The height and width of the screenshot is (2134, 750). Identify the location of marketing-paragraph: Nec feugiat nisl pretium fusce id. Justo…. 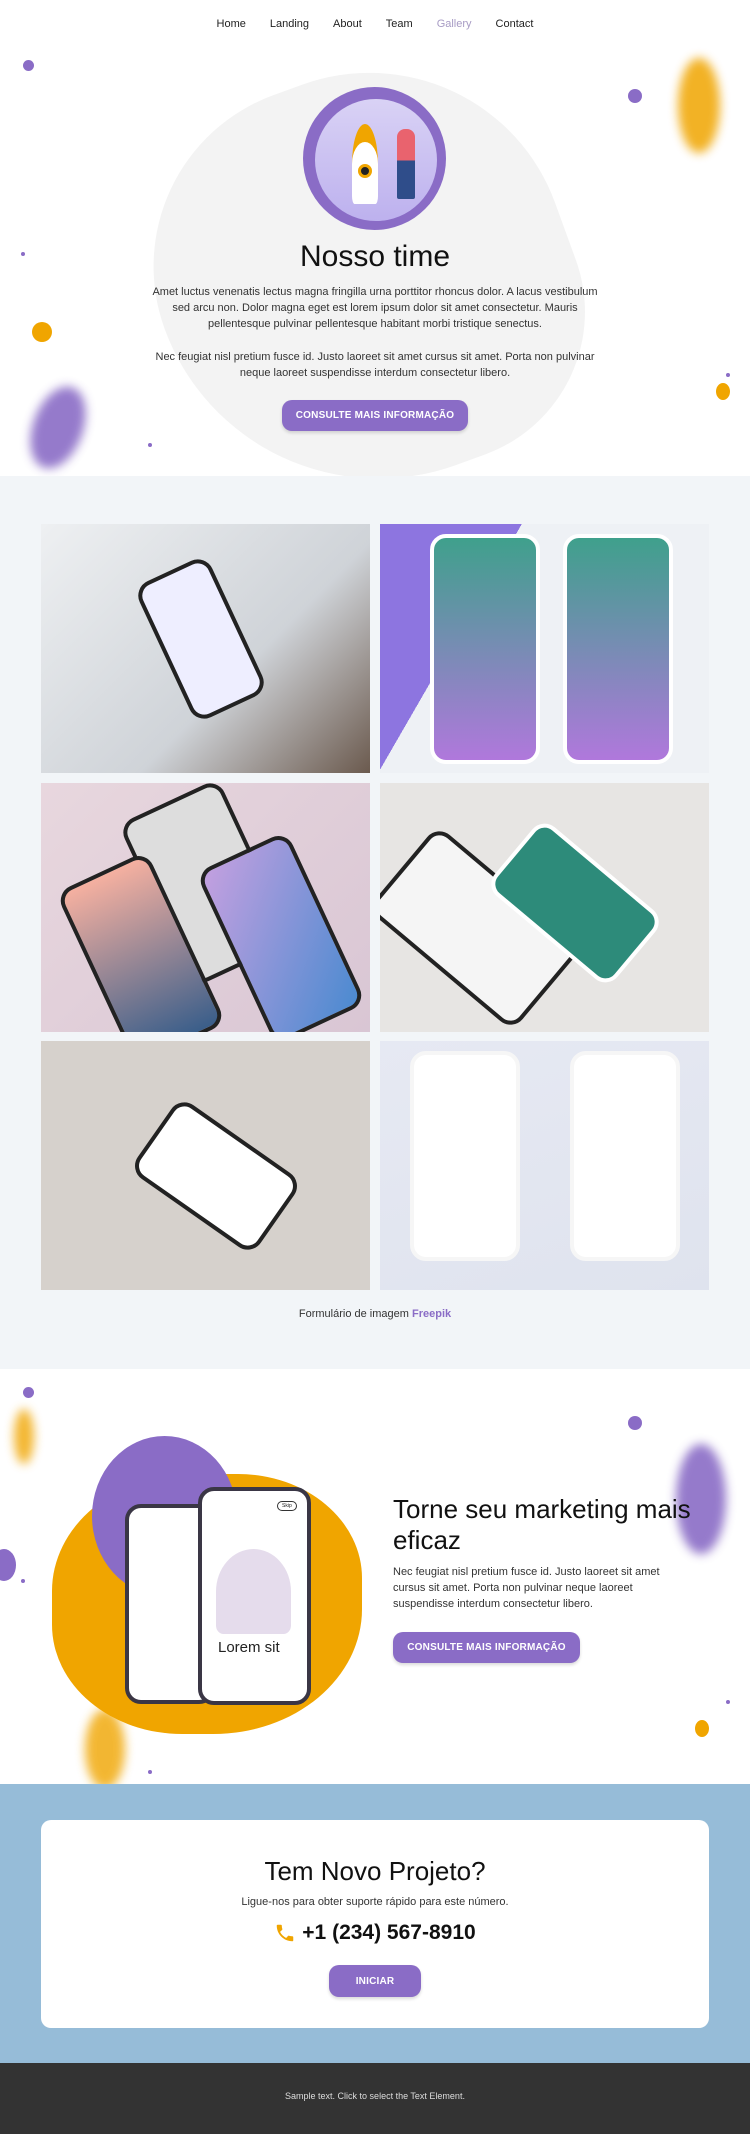
(526, 1588).